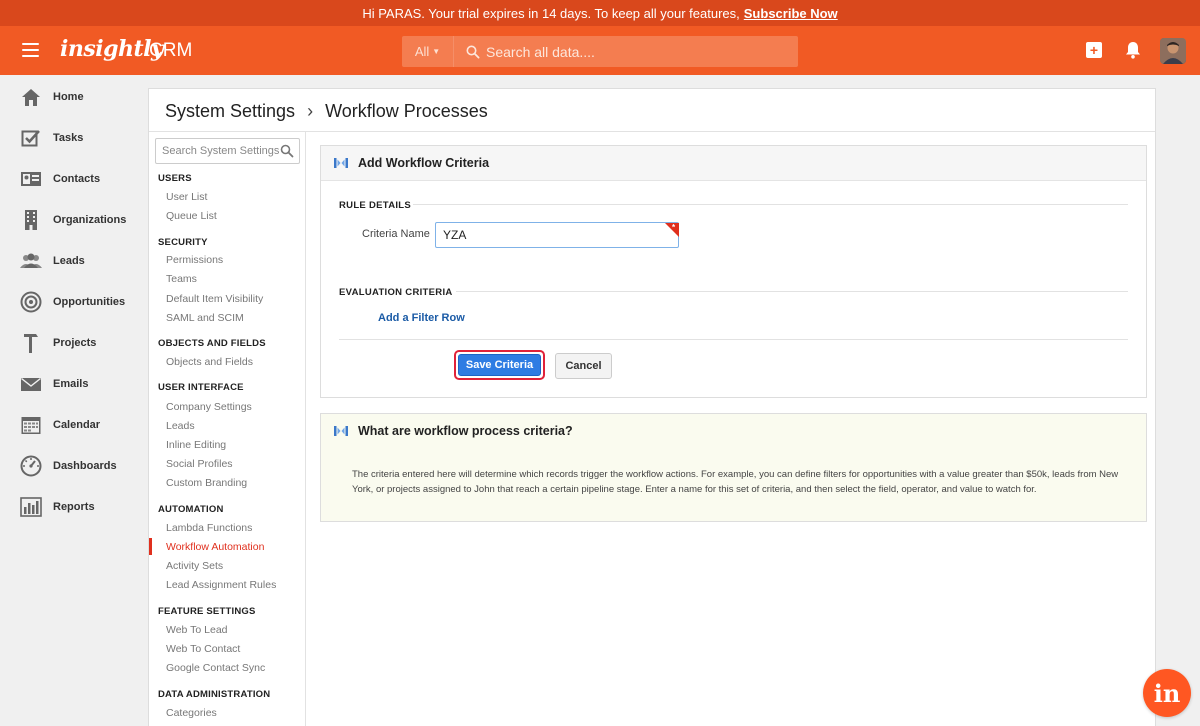 This screenshot has width=1200, height=726. Describe the element at coordinates (209, 362) in the screenshot. I see `settings-link-objects-fields: Objects and Fields` at that location.